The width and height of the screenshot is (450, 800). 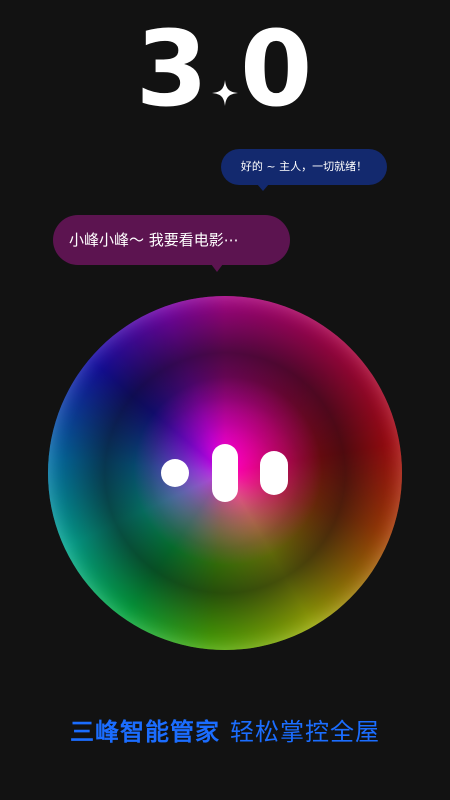 I want to click on sparkle-icon, so click(x=225, y=69).